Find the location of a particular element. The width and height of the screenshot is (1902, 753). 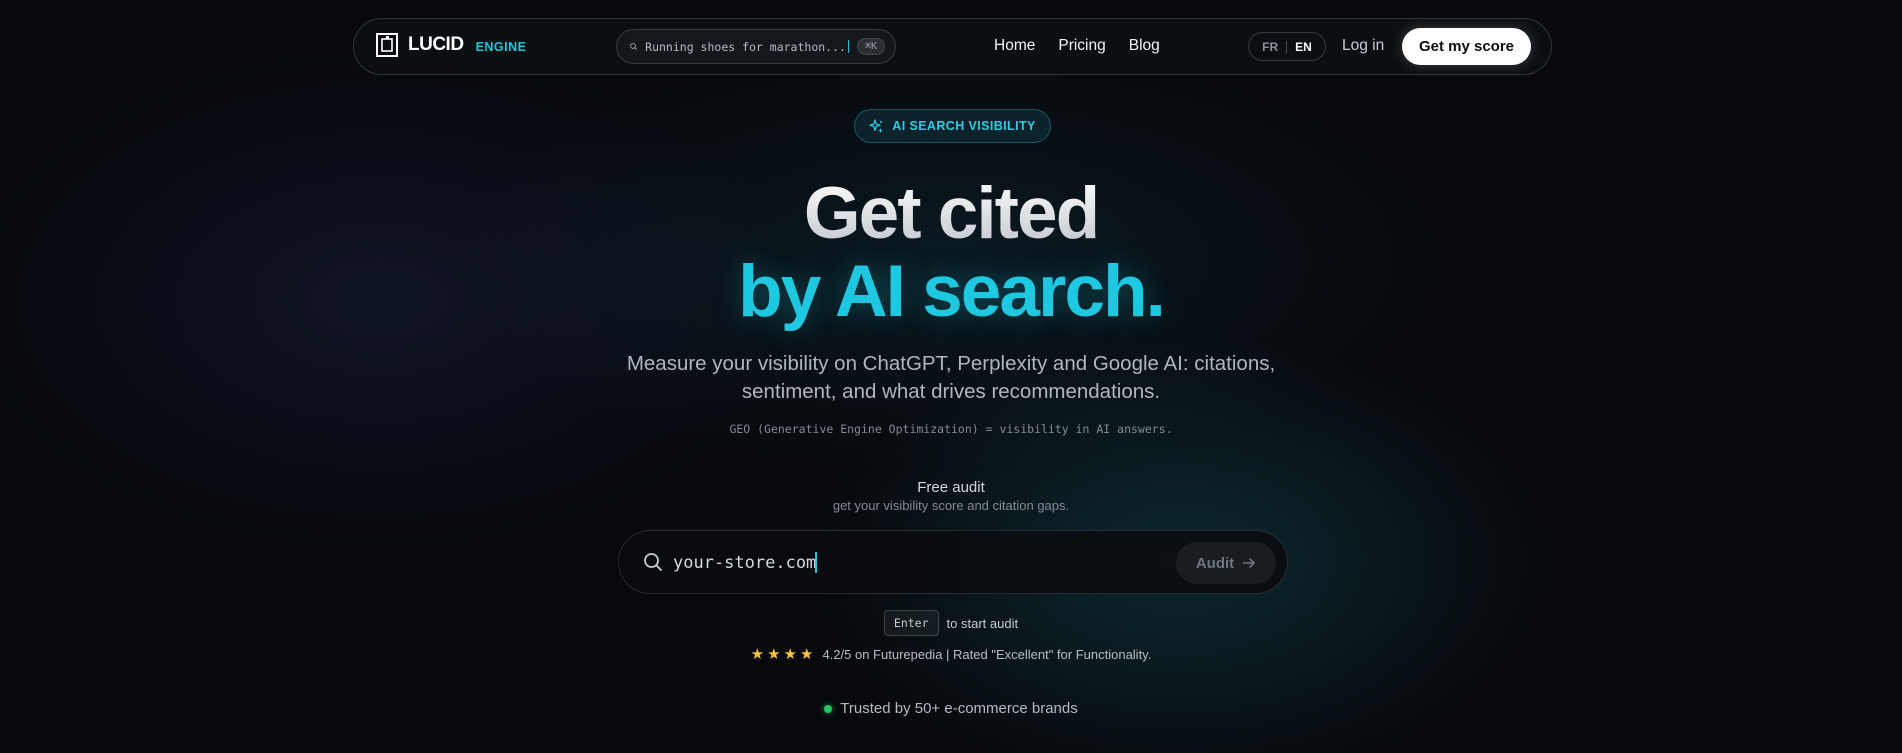

nav-link-home: Home is located at coordinates (1014, 46).